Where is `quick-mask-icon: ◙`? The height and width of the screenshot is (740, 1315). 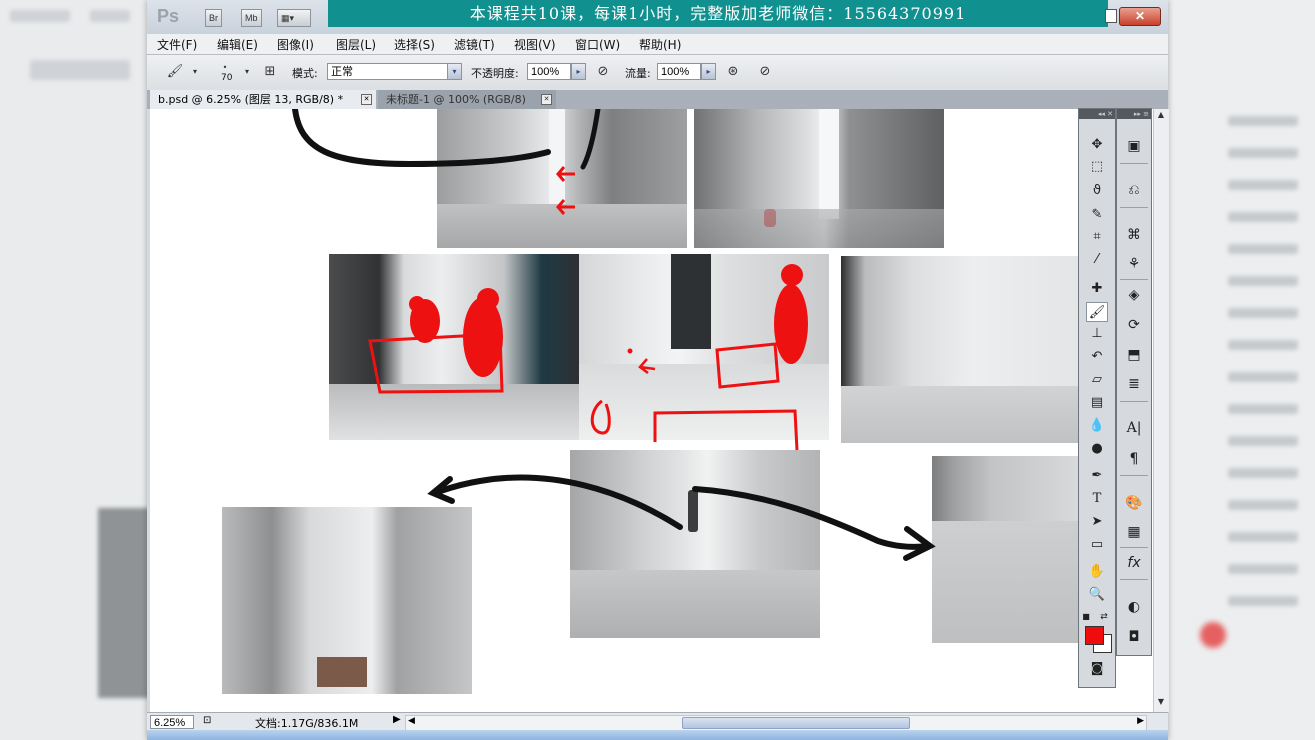
quick-mask-icon: ◙ is located at coordinates (1097, 669).